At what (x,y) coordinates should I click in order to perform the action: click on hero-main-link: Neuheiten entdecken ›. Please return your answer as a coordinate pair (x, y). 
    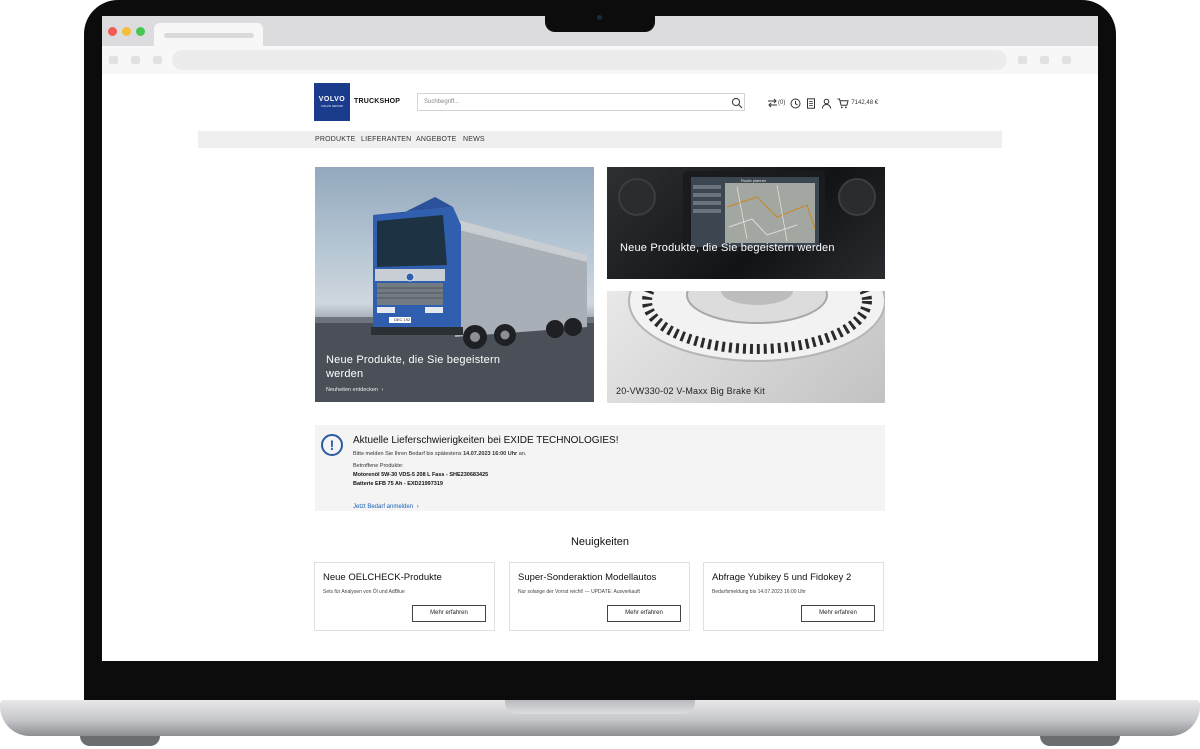
    Looking at the image, I should click on (354, 390).